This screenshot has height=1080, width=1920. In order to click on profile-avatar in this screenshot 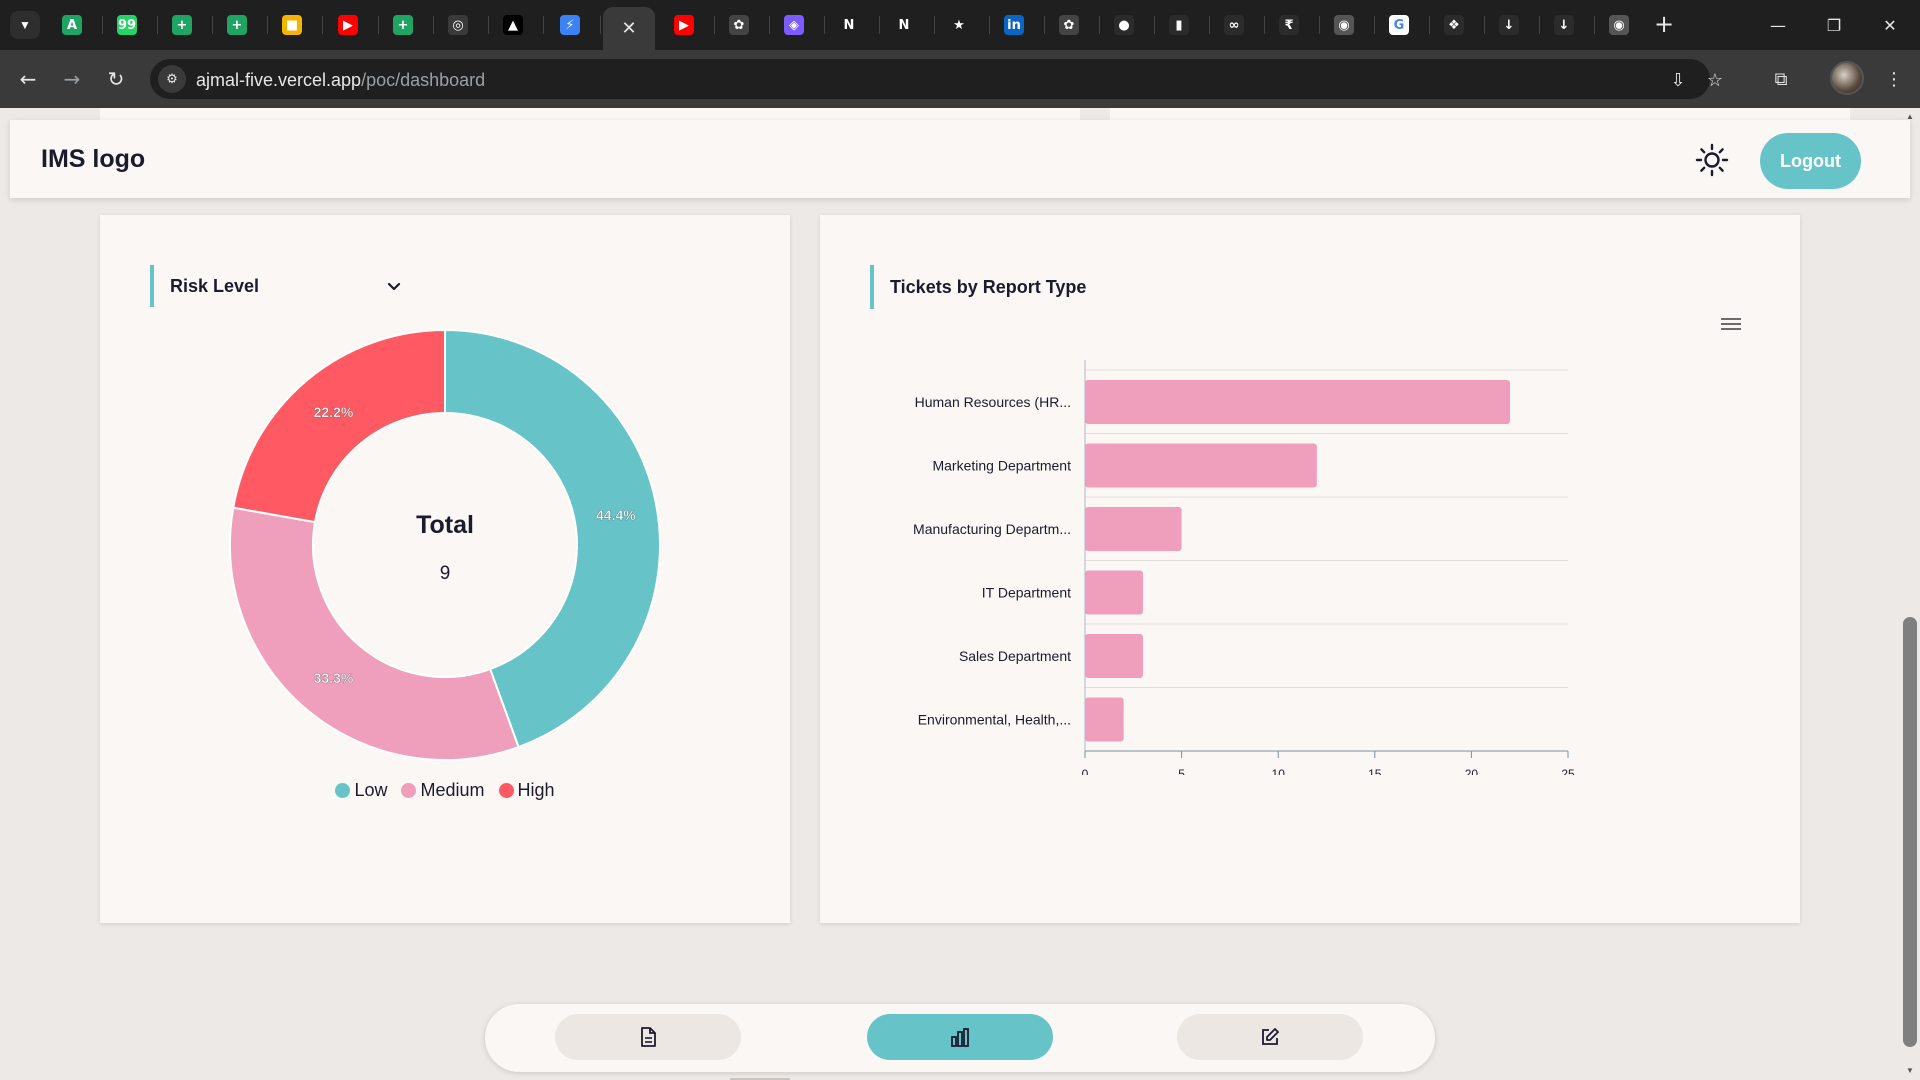, I will do `click(1847, 78)`.